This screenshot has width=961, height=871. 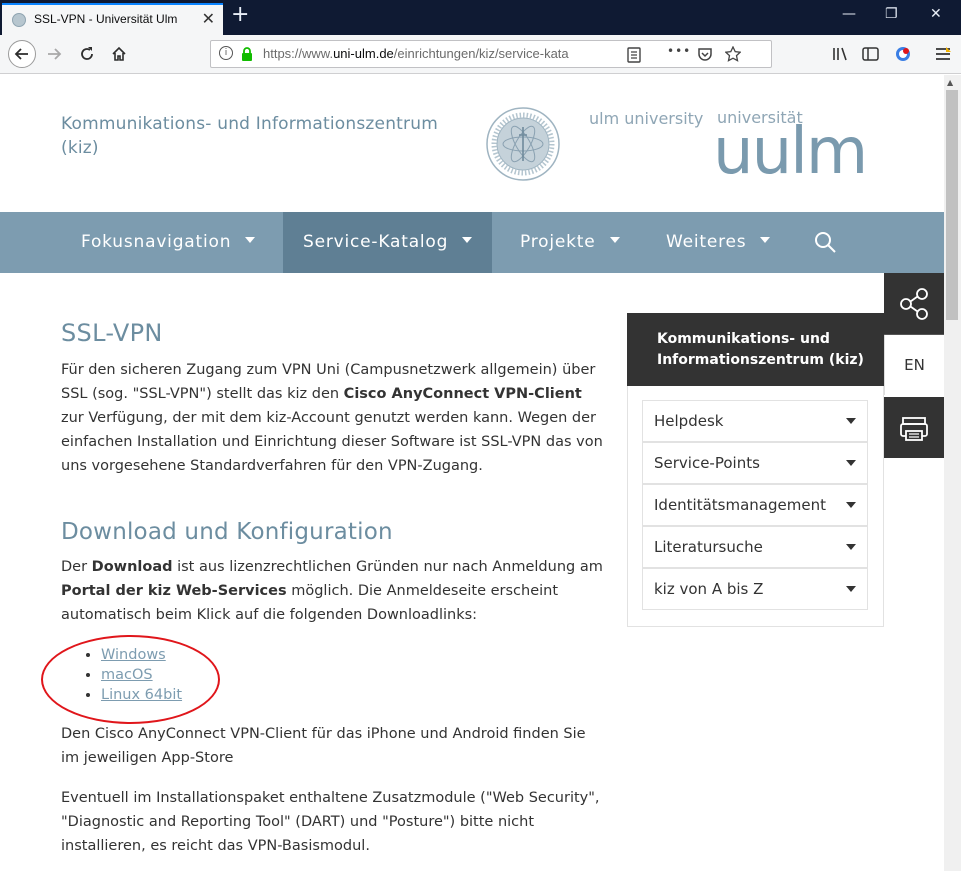 I want to click on home-icon, so click(x=119, y=53).